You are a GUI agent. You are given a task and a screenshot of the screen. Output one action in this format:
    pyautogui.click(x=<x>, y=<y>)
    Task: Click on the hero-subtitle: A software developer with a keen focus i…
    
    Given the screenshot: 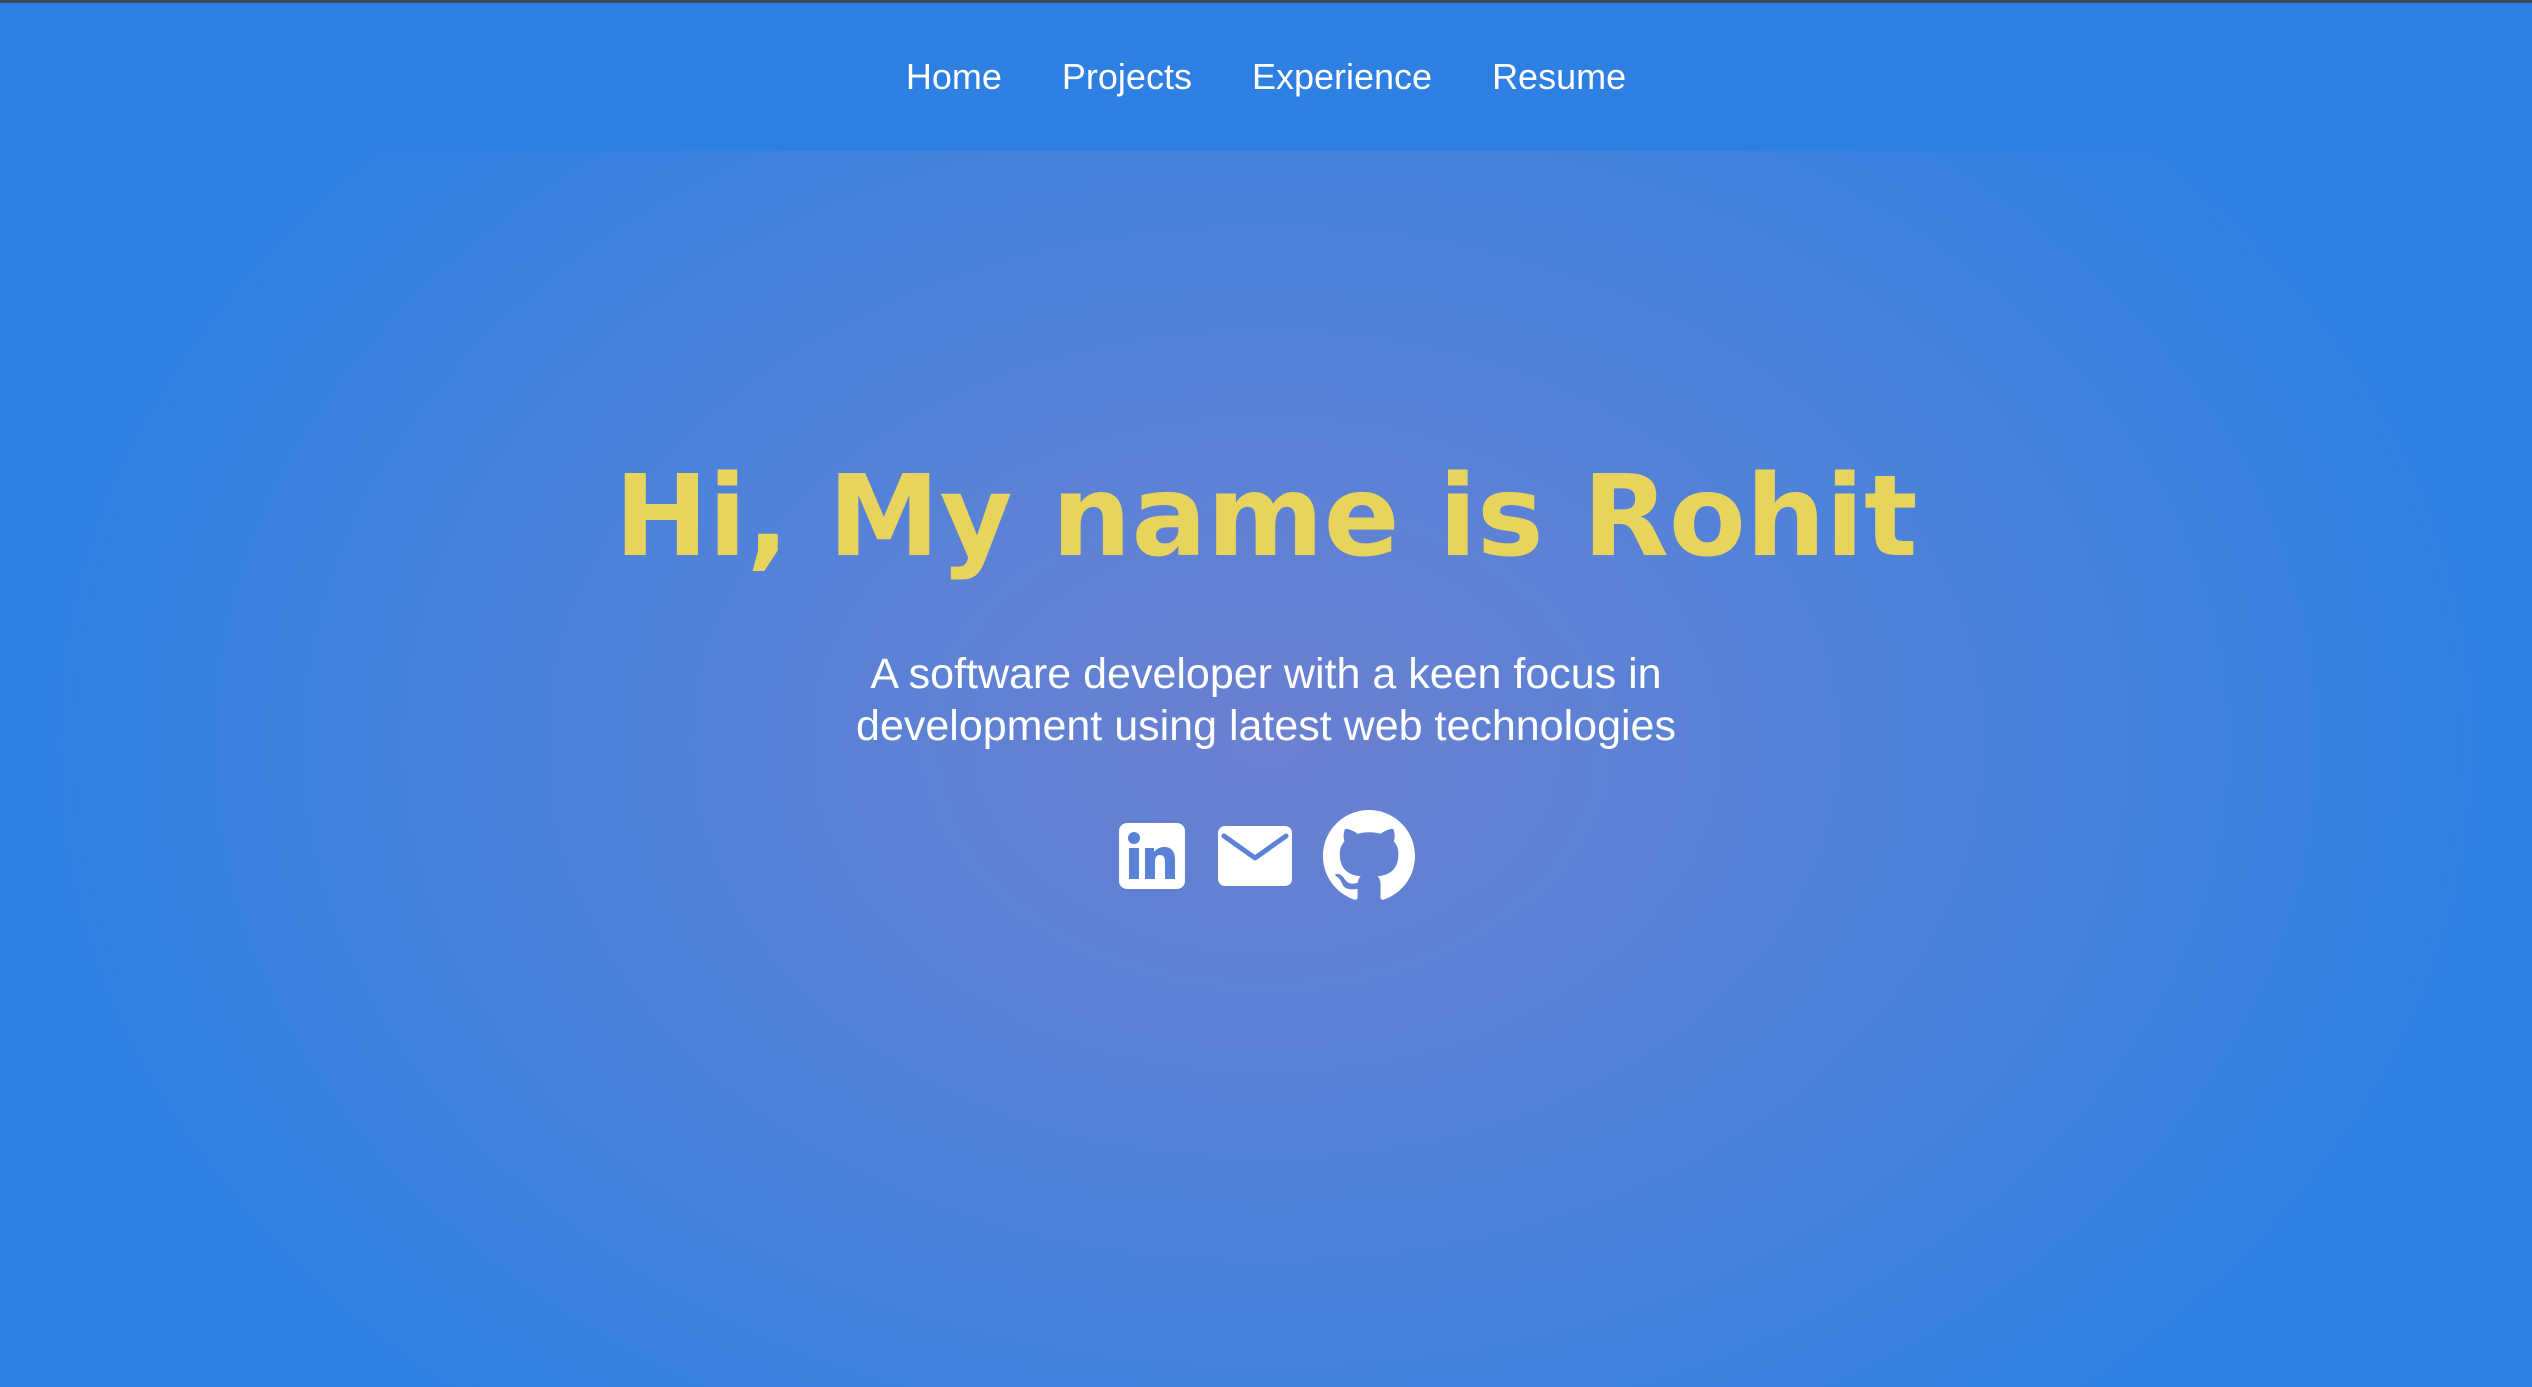 What is the action you would take?
    pyautogui.click(x=1266, y=700)
    